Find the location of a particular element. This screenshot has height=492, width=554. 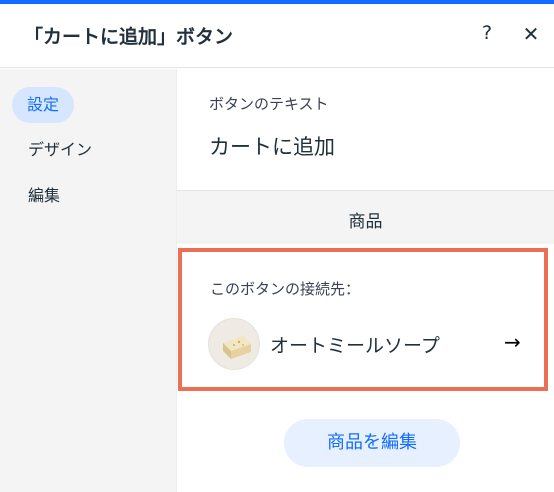

product-name: オートミールソープ is located at coordinates (355, 346).